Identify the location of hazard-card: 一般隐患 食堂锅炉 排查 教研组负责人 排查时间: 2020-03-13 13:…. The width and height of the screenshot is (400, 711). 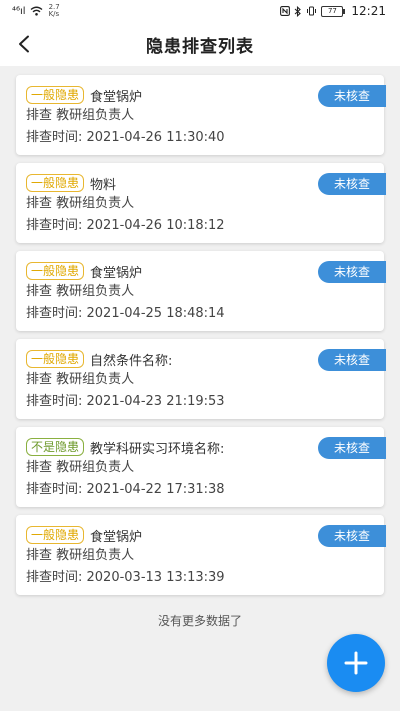
(201, 555).